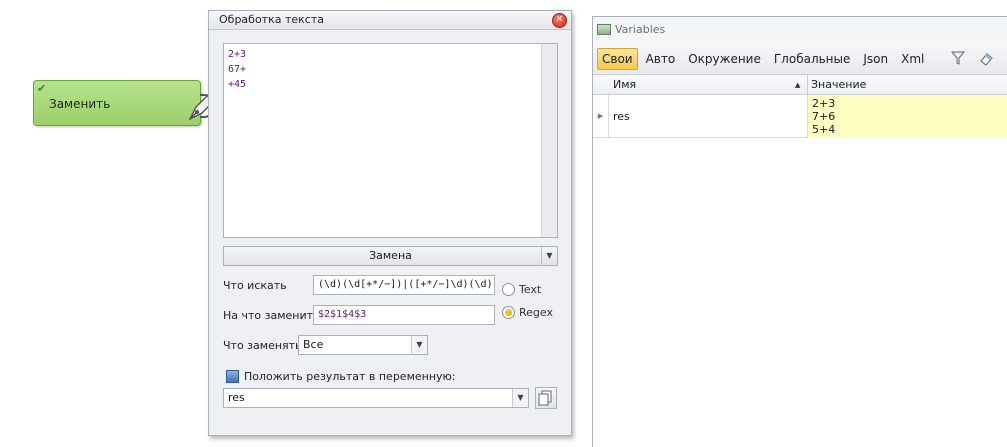 The height and width of the screenshot is (447, 1007). Describe the element at coordinates (404, 285) in the screenshot. I see `find-input: (\d)(\d[+*/−])|([+*/−]\d)(\d)` at that location.